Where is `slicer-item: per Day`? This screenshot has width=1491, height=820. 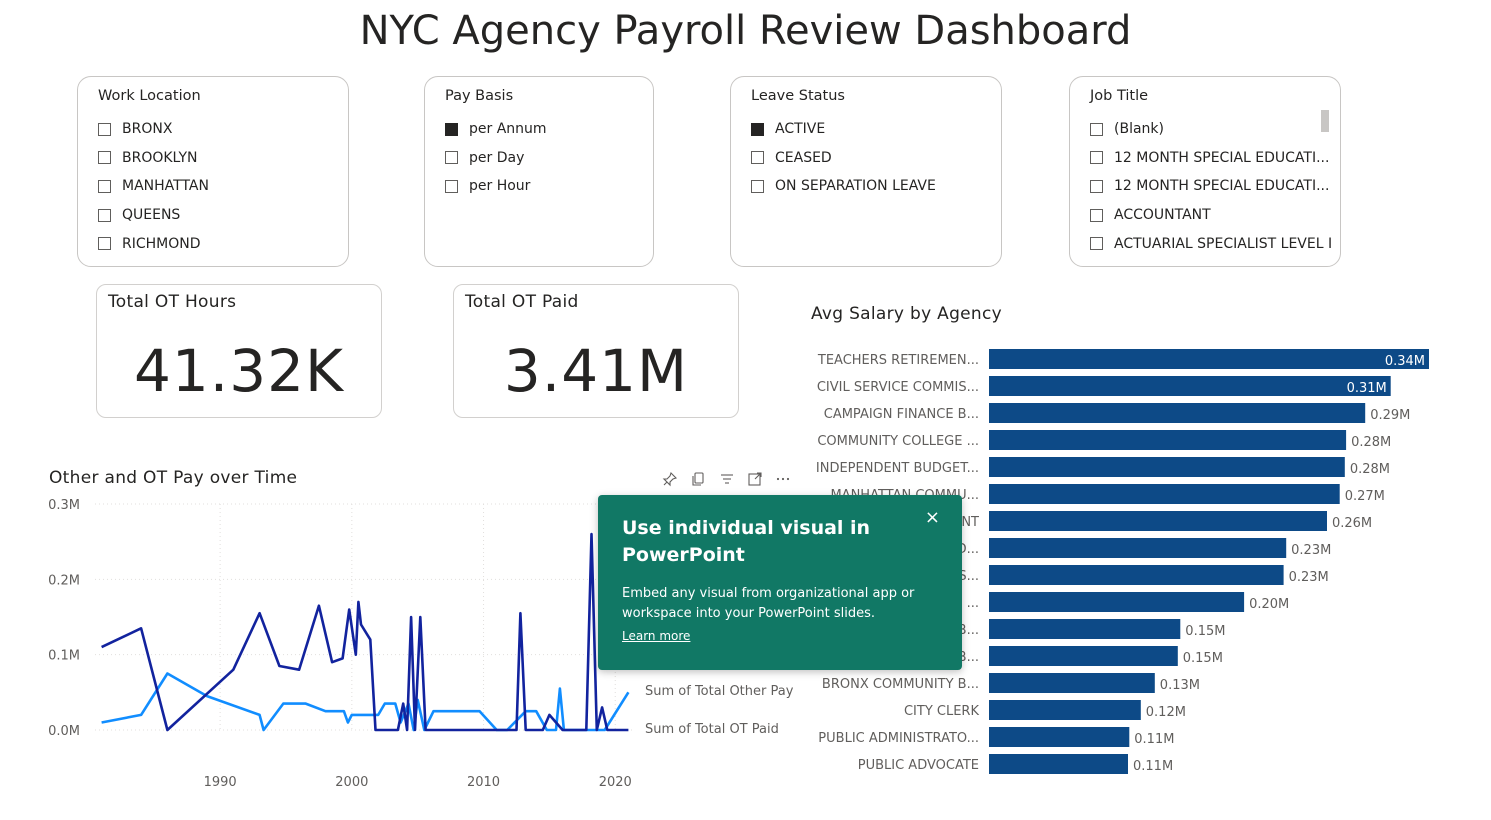
slicer-item: per Day is located at coordinates (496, 158).